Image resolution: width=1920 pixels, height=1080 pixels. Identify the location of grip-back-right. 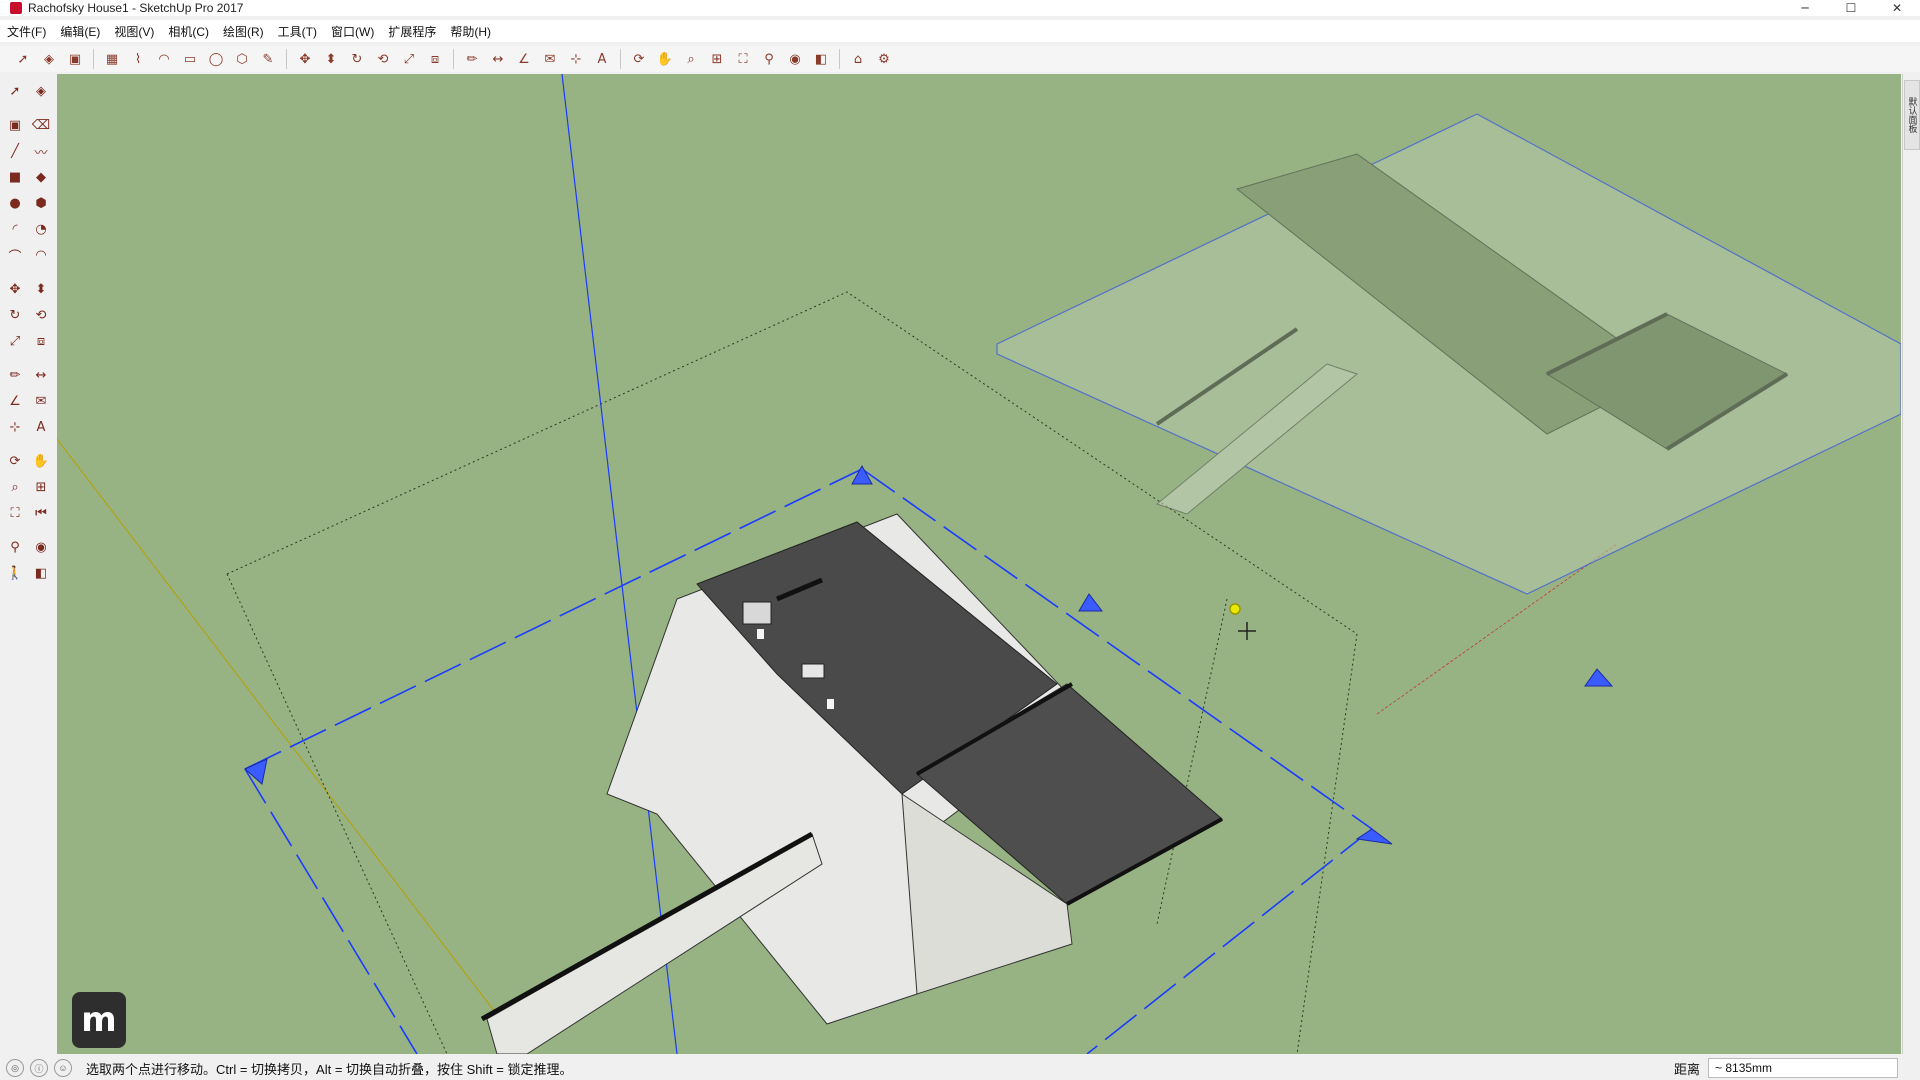
(1599, 677).